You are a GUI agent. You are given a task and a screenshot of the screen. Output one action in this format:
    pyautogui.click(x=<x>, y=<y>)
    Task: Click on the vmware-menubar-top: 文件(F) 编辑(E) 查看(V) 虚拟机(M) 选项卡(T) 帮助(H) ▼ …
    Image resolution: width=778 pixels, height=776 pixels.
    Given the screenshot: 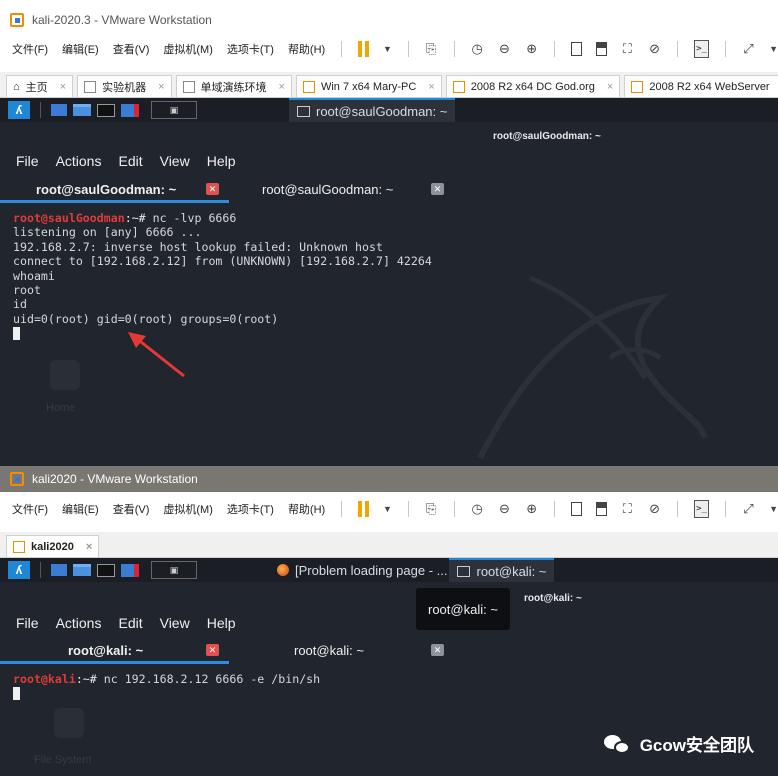 What is the action you would take?
    pyautogui.click(x=389, y=49)
    